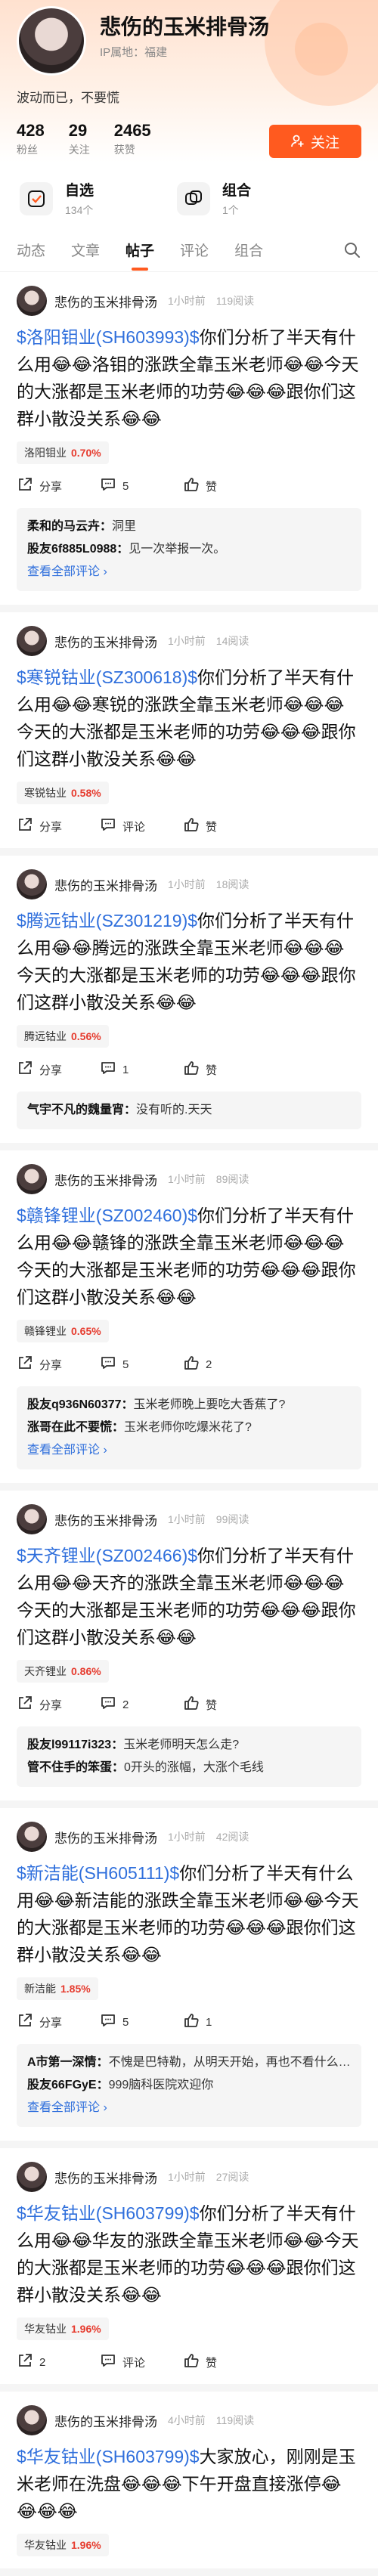 This screenshot has width=378, height=2576. What do you see at coordinates (98, 1873) in the screenshot?
I see `stock-link: $新洁能(SH605111)$` at bounding box center [98, 1873].